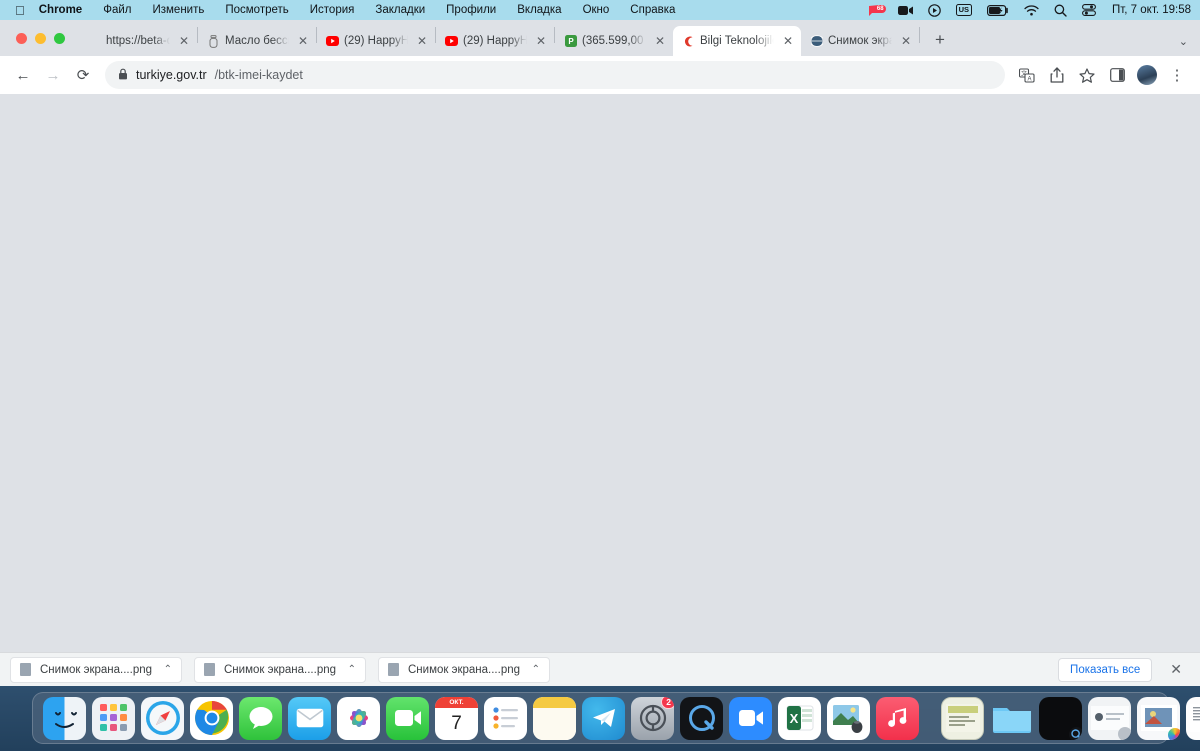 The width and height of the screenshot is (1200, 751). I want to click on dock-item-finder, so click(64, 718).